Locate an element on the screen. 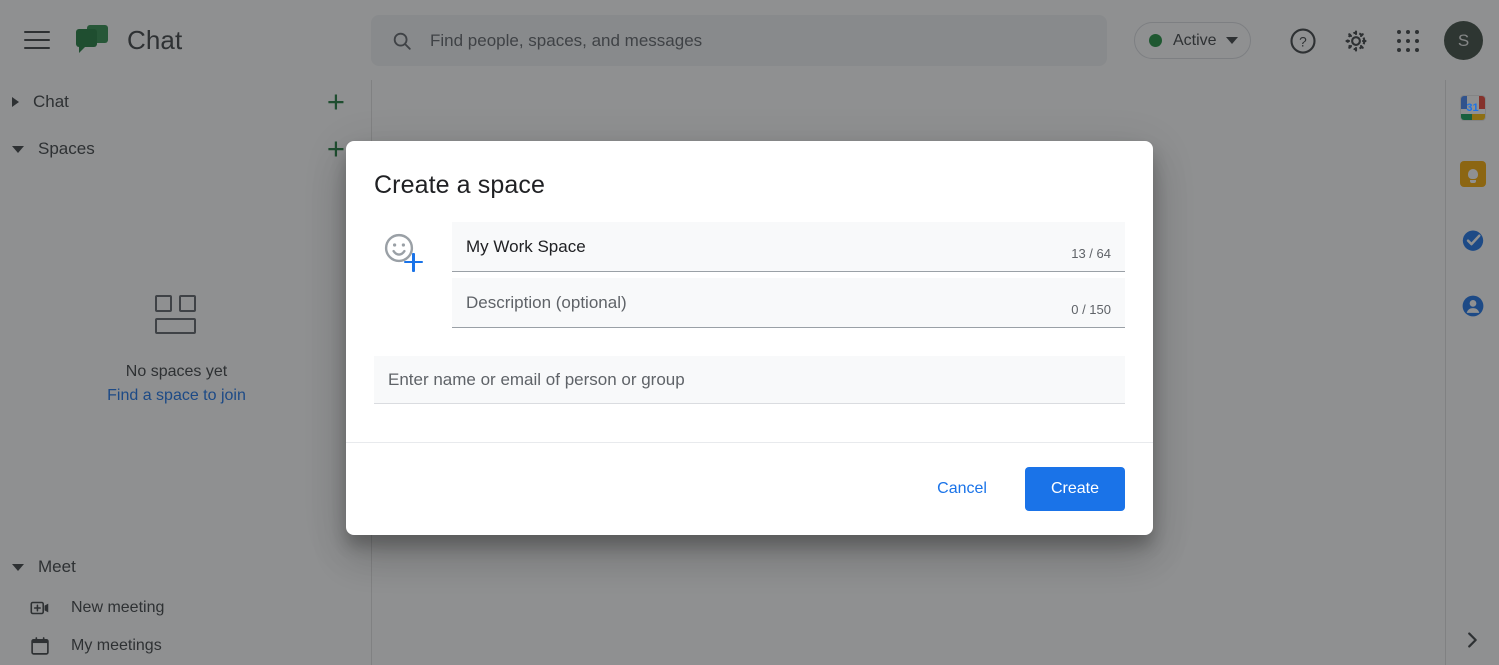 This screenshot has height=665, width=1499. dialog-title: Create a space is located at coordinates (459, 185).